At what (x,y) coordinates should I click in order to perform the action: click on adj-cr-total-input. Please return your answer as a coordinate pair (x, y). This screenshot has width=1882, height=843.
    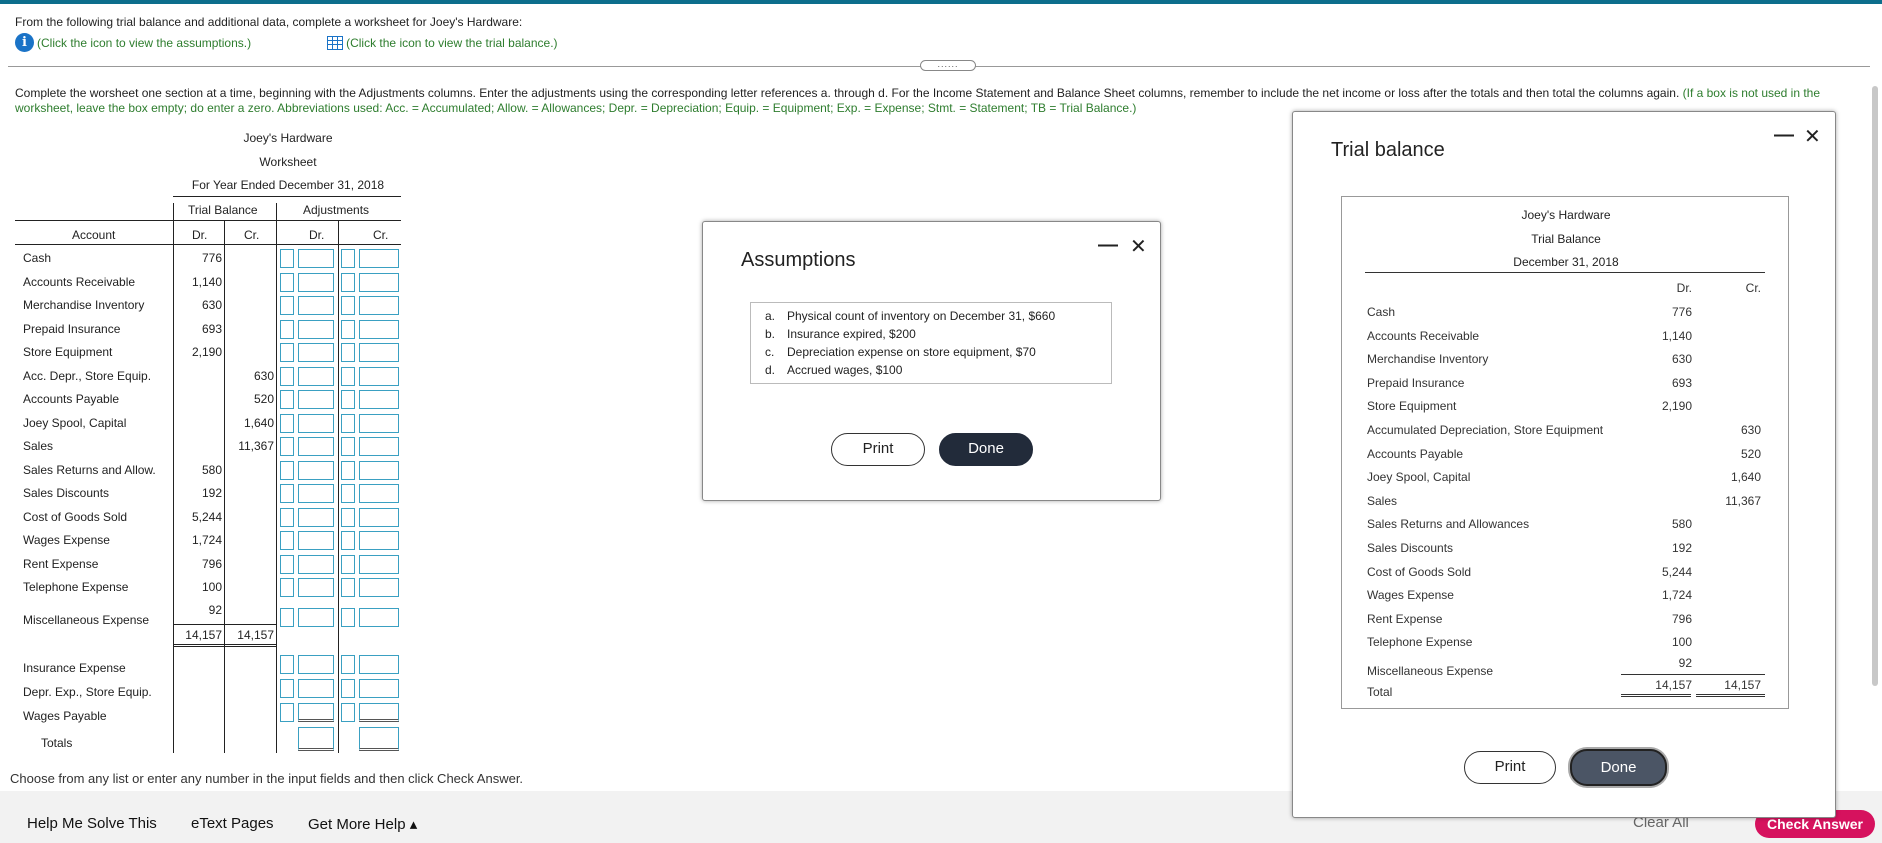
    Looking at the image, I should click on (379, 739).